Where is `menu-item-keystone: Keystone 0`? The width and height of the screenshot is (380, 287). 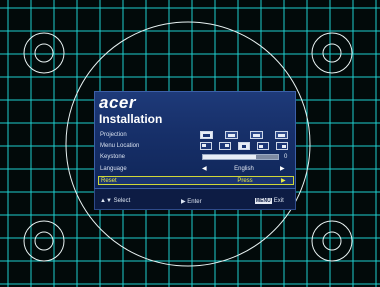
menu-item-keystone: Keystone 0 is located at coordinates (196, 157).